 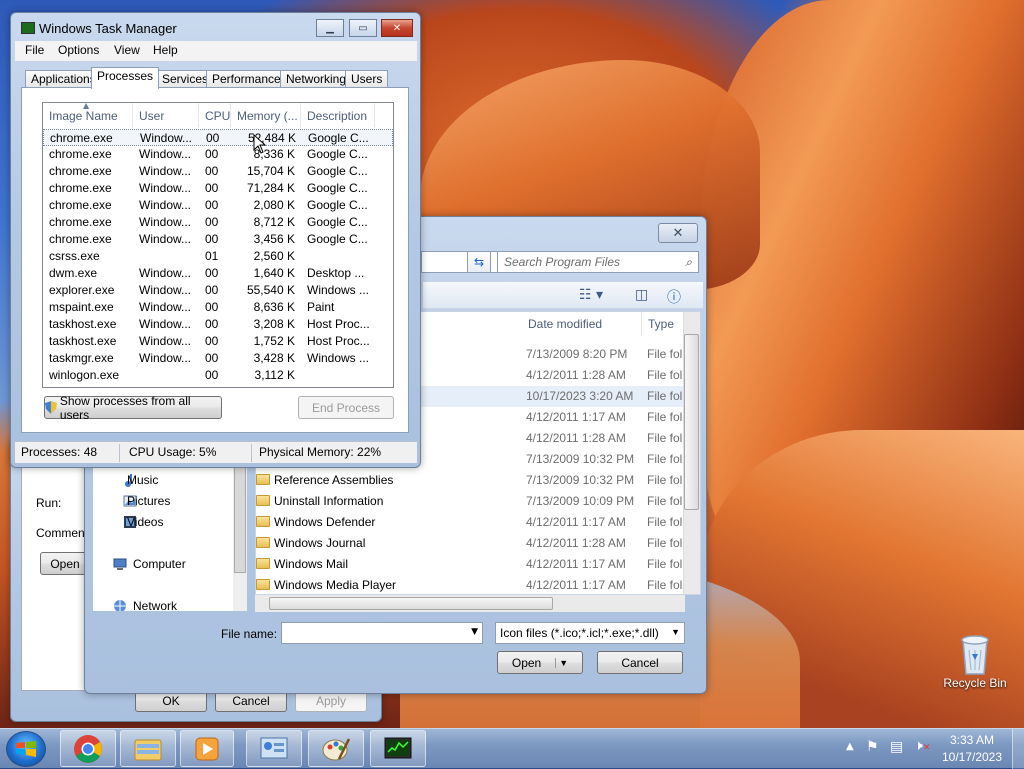 I want to click on refresh-button: ⇆, so click(x=479, y=262).